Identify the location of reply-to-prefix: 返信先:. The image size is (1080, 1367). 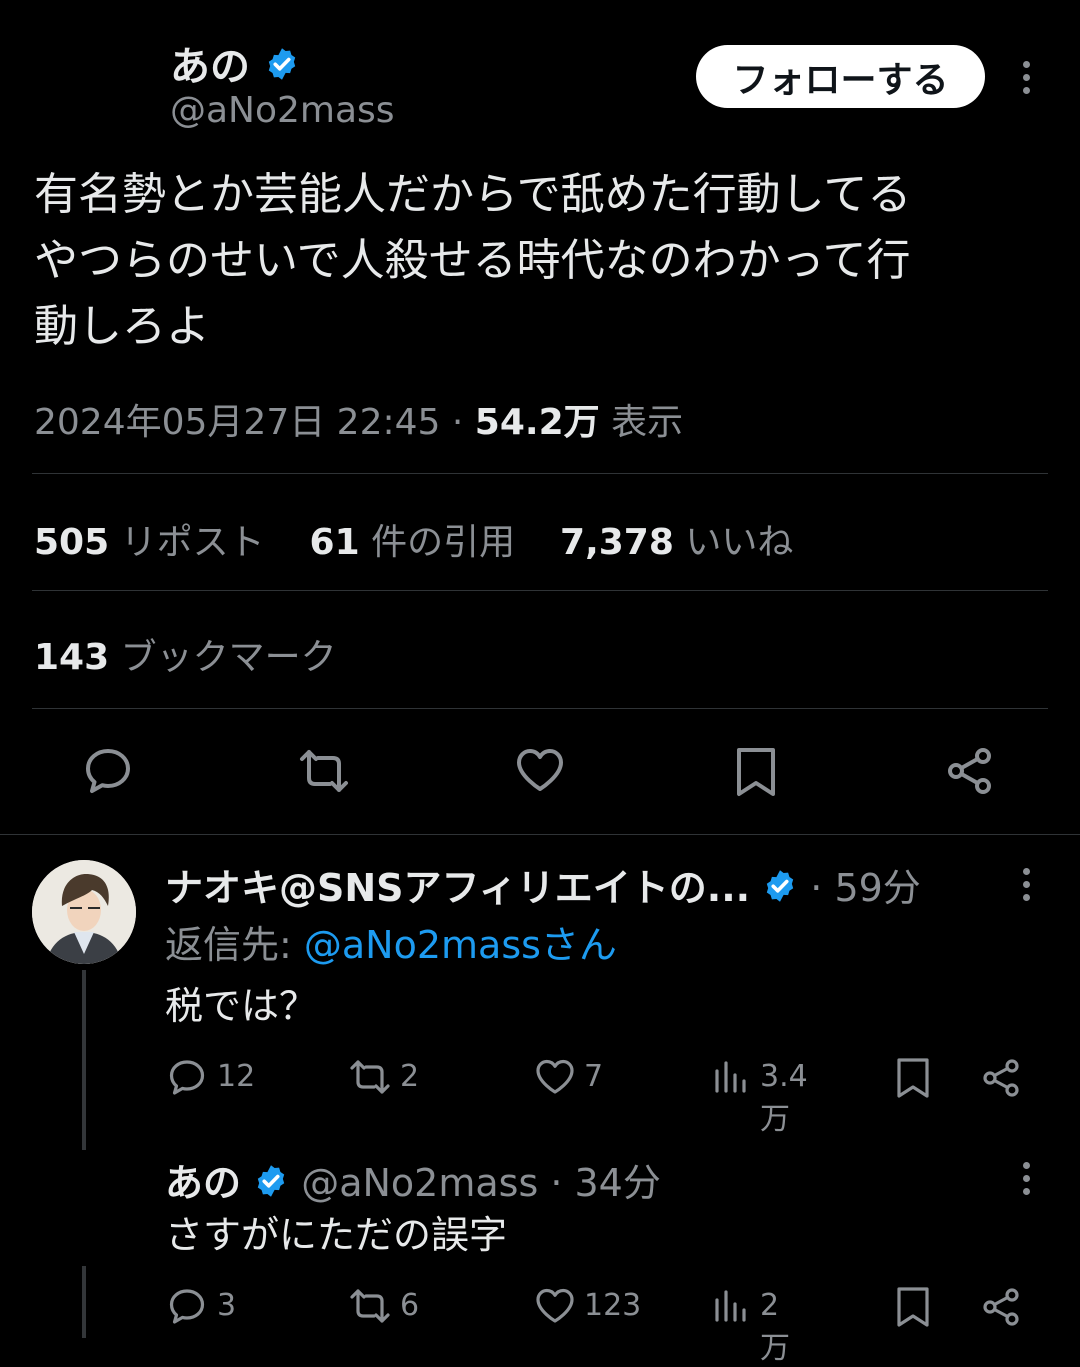
(234, 945).